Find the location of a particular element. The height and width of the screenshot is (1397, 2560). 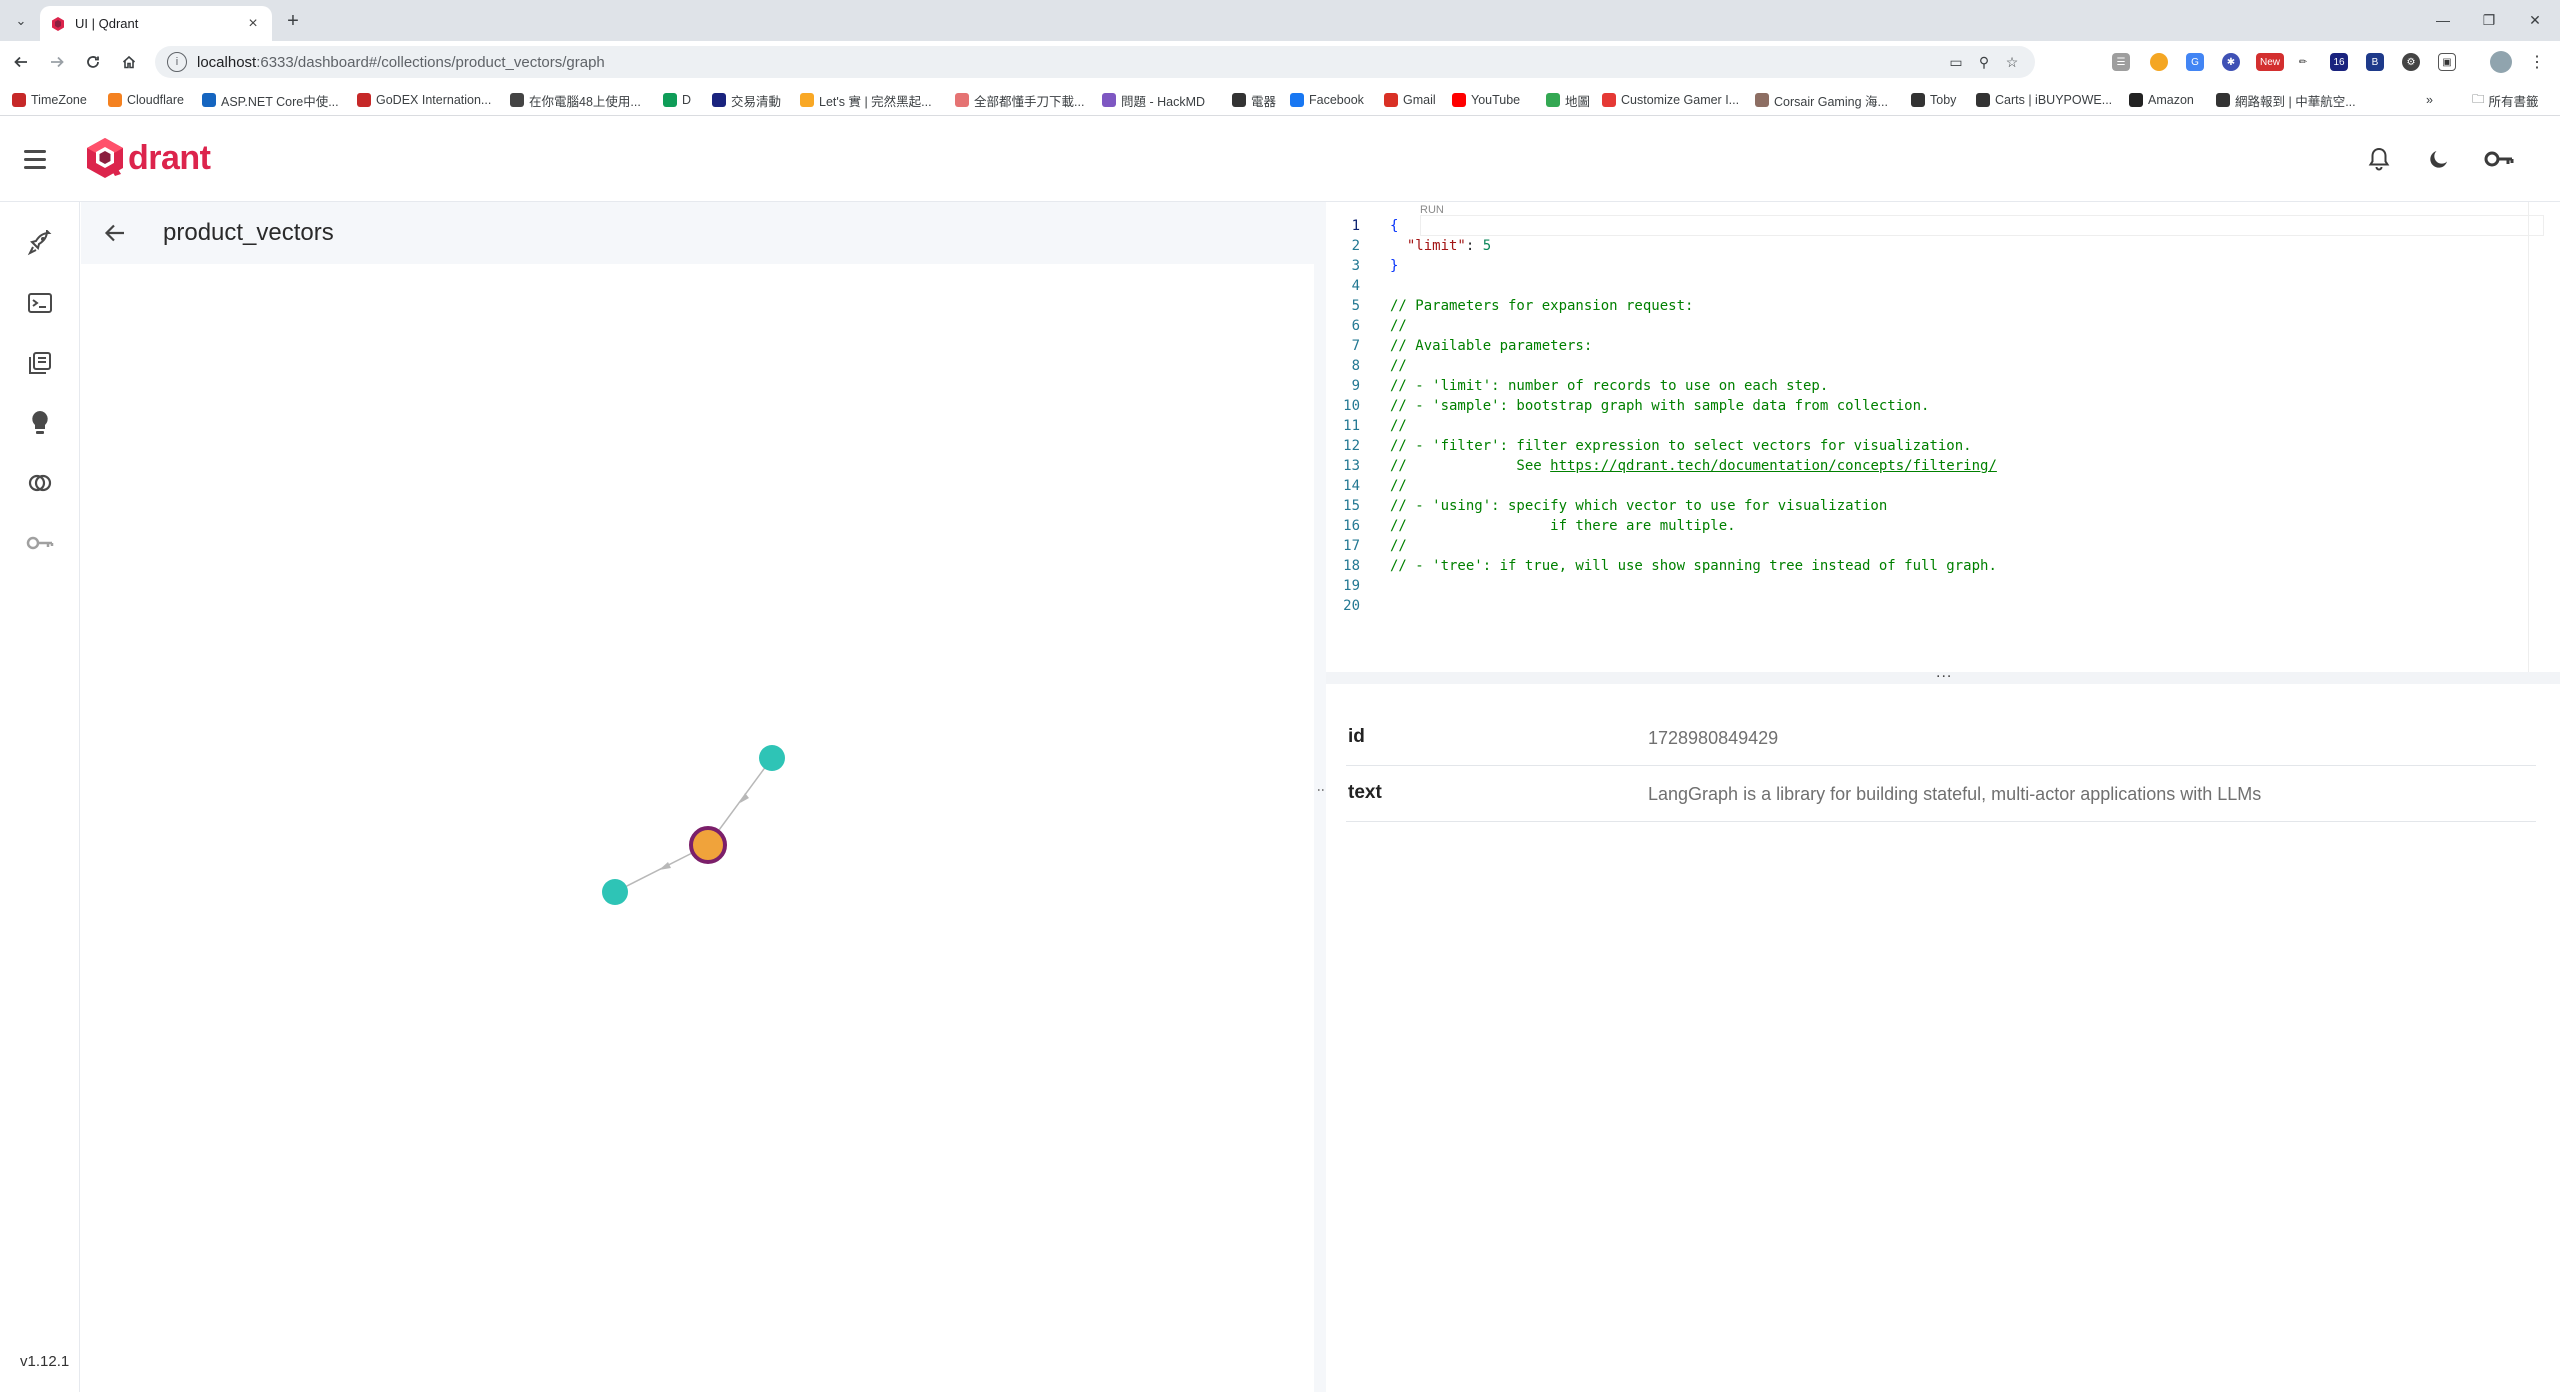

tutorial-lightbulb-icon is located at coordinates (40, 423).